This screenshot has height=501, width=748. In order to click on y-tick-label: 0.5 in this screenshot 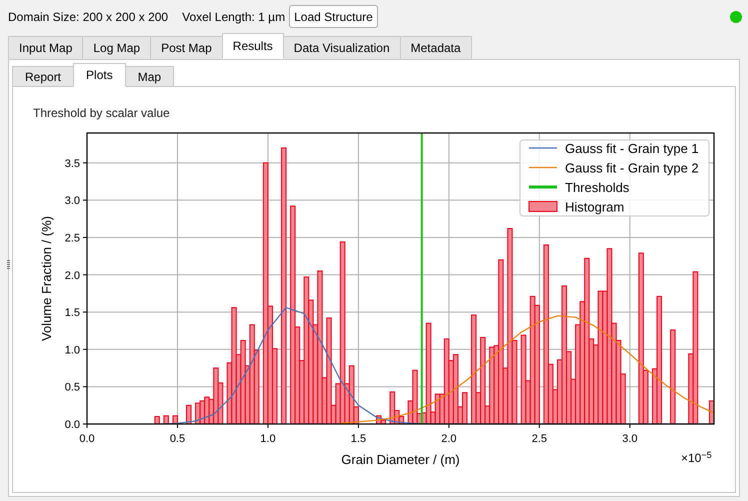, I will do `click(72, 388)`.